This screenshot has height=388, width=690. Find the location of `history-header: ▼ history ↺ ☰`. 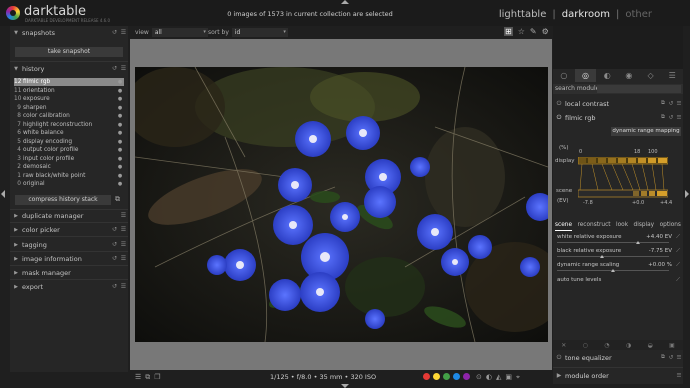

history-header: ▼ history ↺ ☰ is located at coordinates (69, 68).